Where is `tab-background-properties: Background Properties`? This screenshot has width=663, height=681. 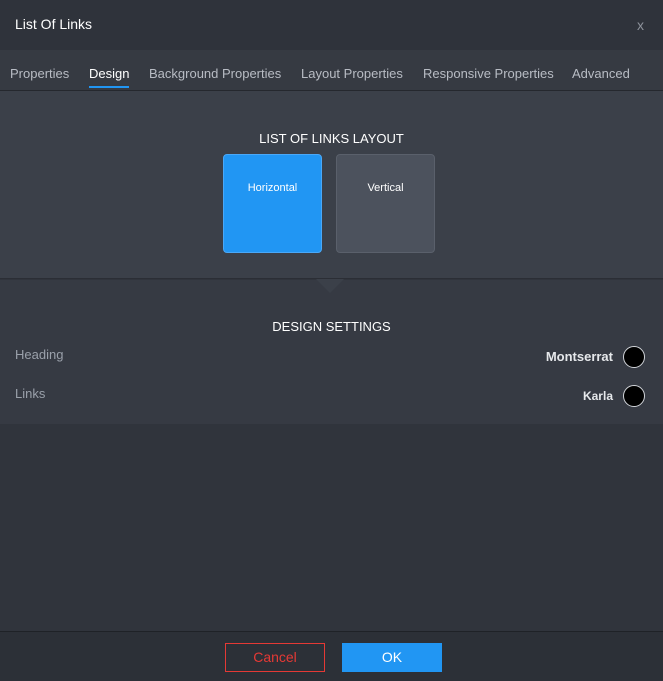 tab-background-properties: Background Properties is located at coordinates (215, 76).